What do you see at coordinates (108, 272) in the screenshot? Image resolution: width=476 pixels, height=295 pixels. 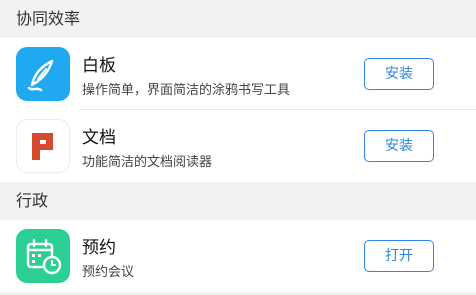 I see `app-description: 预约会议` at bounding box center [108, 272].